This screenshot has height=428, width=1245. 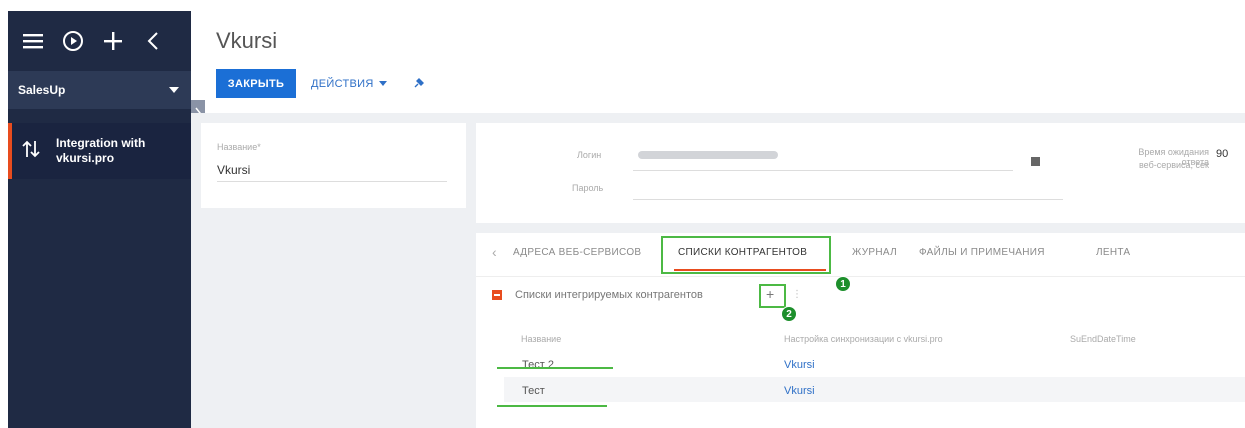 I want to click on sidebar: SalesUp Integration with vkursi.pro, so click(x=99, y=219).